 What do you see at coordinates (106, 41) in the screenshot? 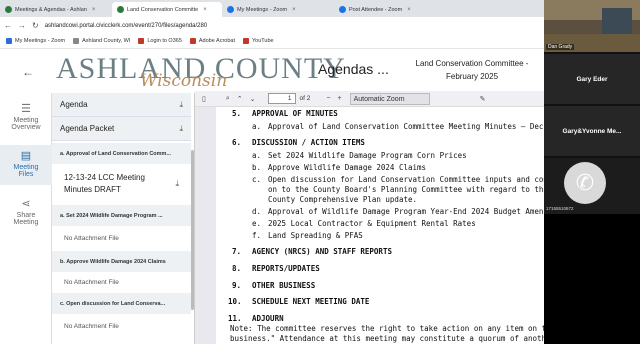
I see `bookmark-label: Ashland County, WI` at bounding box center [106, 41].